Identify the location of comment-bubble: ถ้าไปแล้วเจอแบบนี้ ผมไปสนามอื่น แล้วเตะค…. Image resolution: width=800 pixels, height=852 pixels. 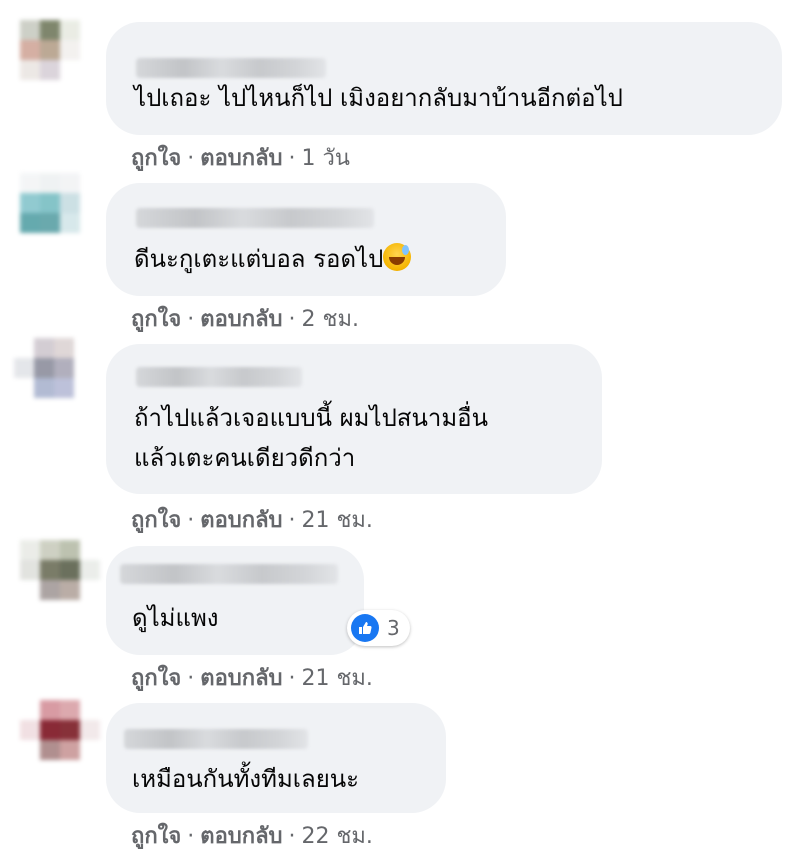
(354, 419).